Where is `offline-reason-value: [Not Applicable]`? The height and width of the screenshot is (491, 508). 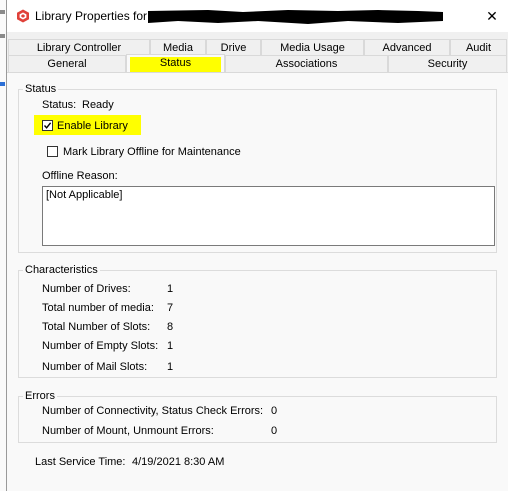
offline-reason-value: [Not Applicable] is located at coordinates (84, 195).